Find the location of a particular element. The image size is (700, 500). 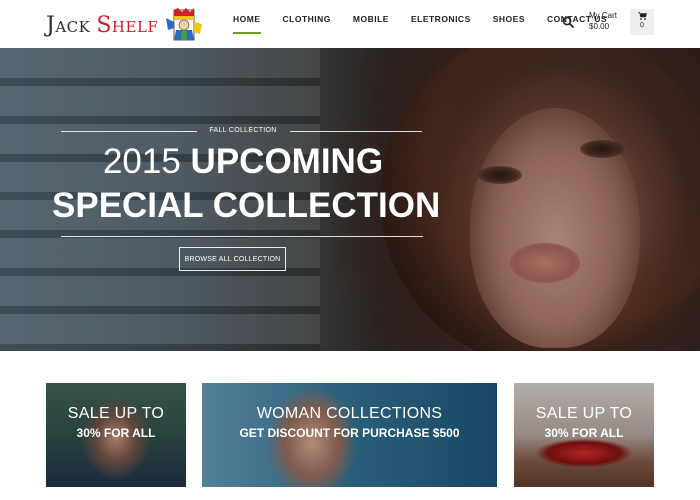

hero-title-year: 2015 is located at coordinates (141, 161).